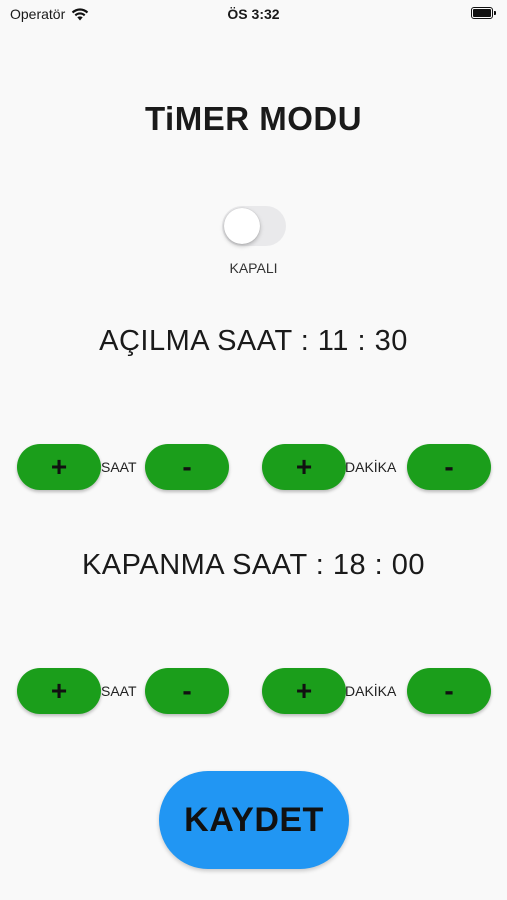 The width and height of the screenshot is (507, 900). What do you see at coordinates (119, 691) in the screenshot?
I see `closing-hour-label: SAAT` at bounding box center [119, 691].